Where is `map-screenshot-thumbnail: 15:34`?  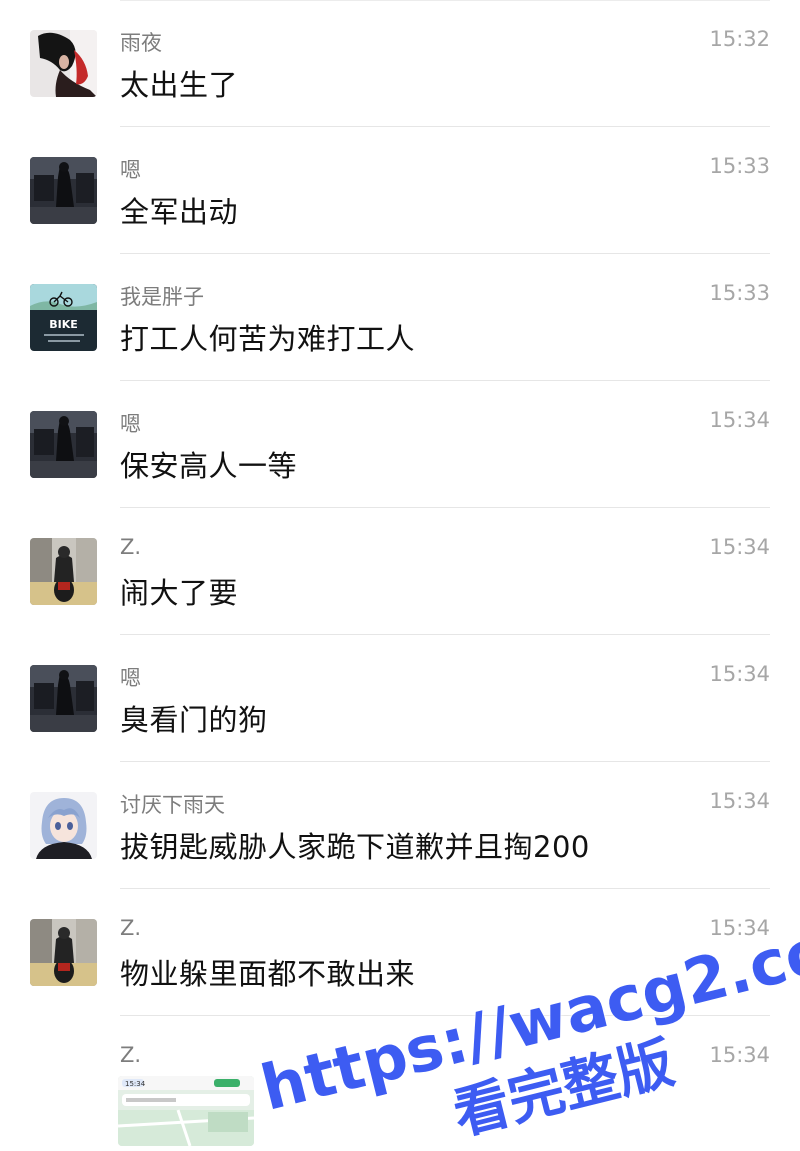
map-screenshot-thumbnail: 15:34 is located at coordinates (186, 1111).